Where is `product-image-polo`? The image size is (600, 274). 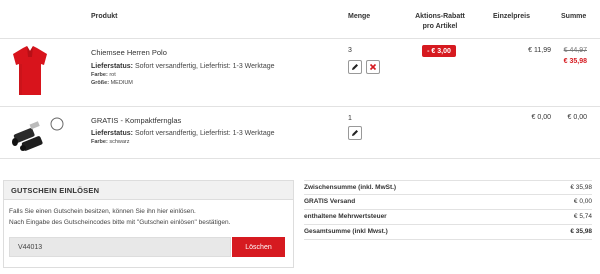 product-image-polo is located at coordinates (30, 72).